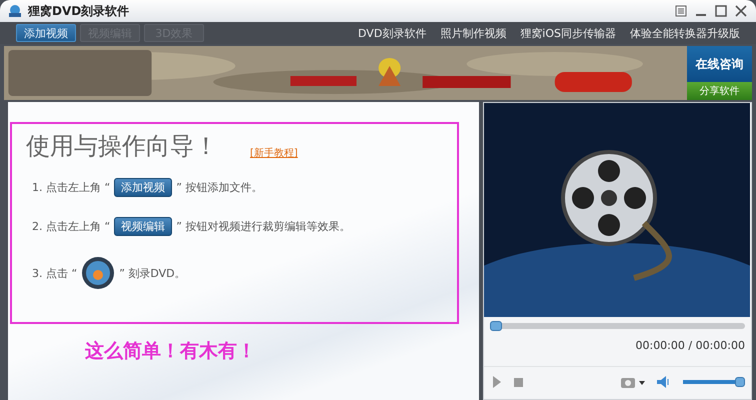 The image size is (756, 400). What do you see at coordinates (519, 382) in the screenshot?
I see `stop-icon` at bounding box center [519, 382].